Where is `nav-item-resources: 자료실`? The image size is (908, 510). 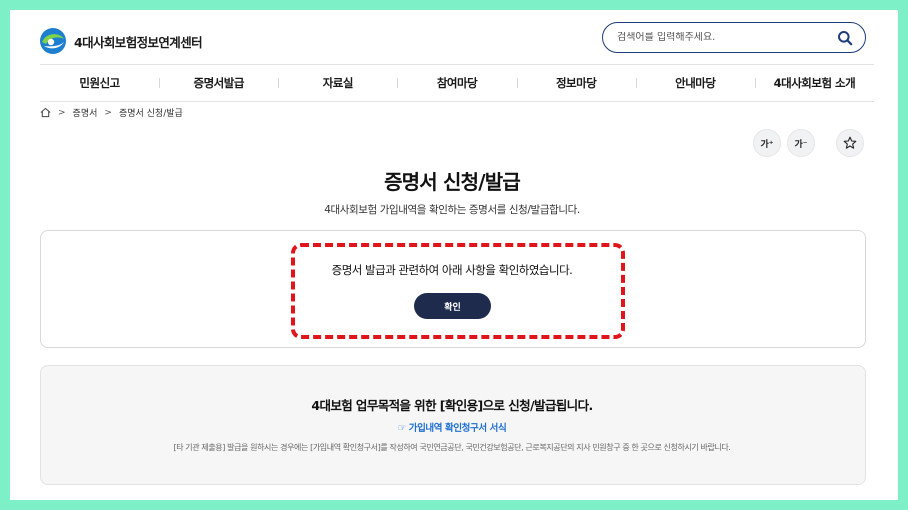
nav-item-resources: 자료실 is located at coordinates (337, 83).